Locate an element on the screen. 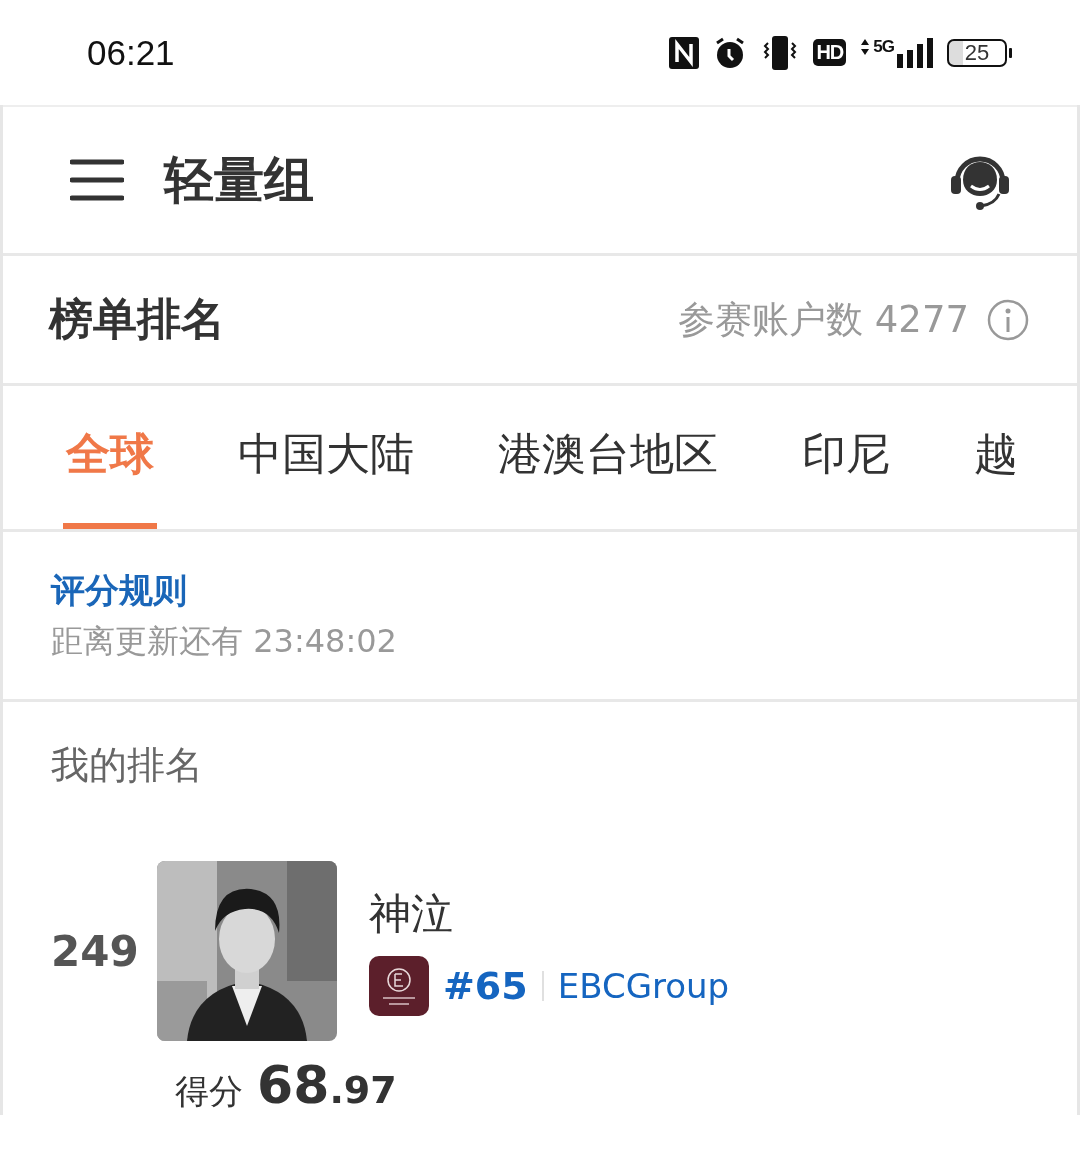 Image resolution: width=1080 pixels, height=1159 pixels. logo-icon is located at coordinates (399, 986).